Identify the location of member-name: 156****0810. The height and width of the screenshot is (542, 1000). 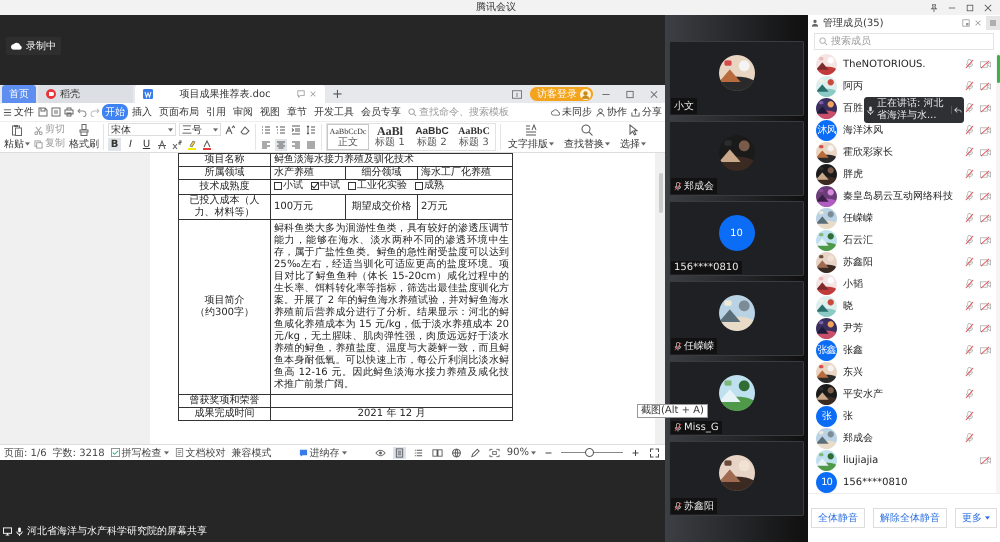
(875, 482).